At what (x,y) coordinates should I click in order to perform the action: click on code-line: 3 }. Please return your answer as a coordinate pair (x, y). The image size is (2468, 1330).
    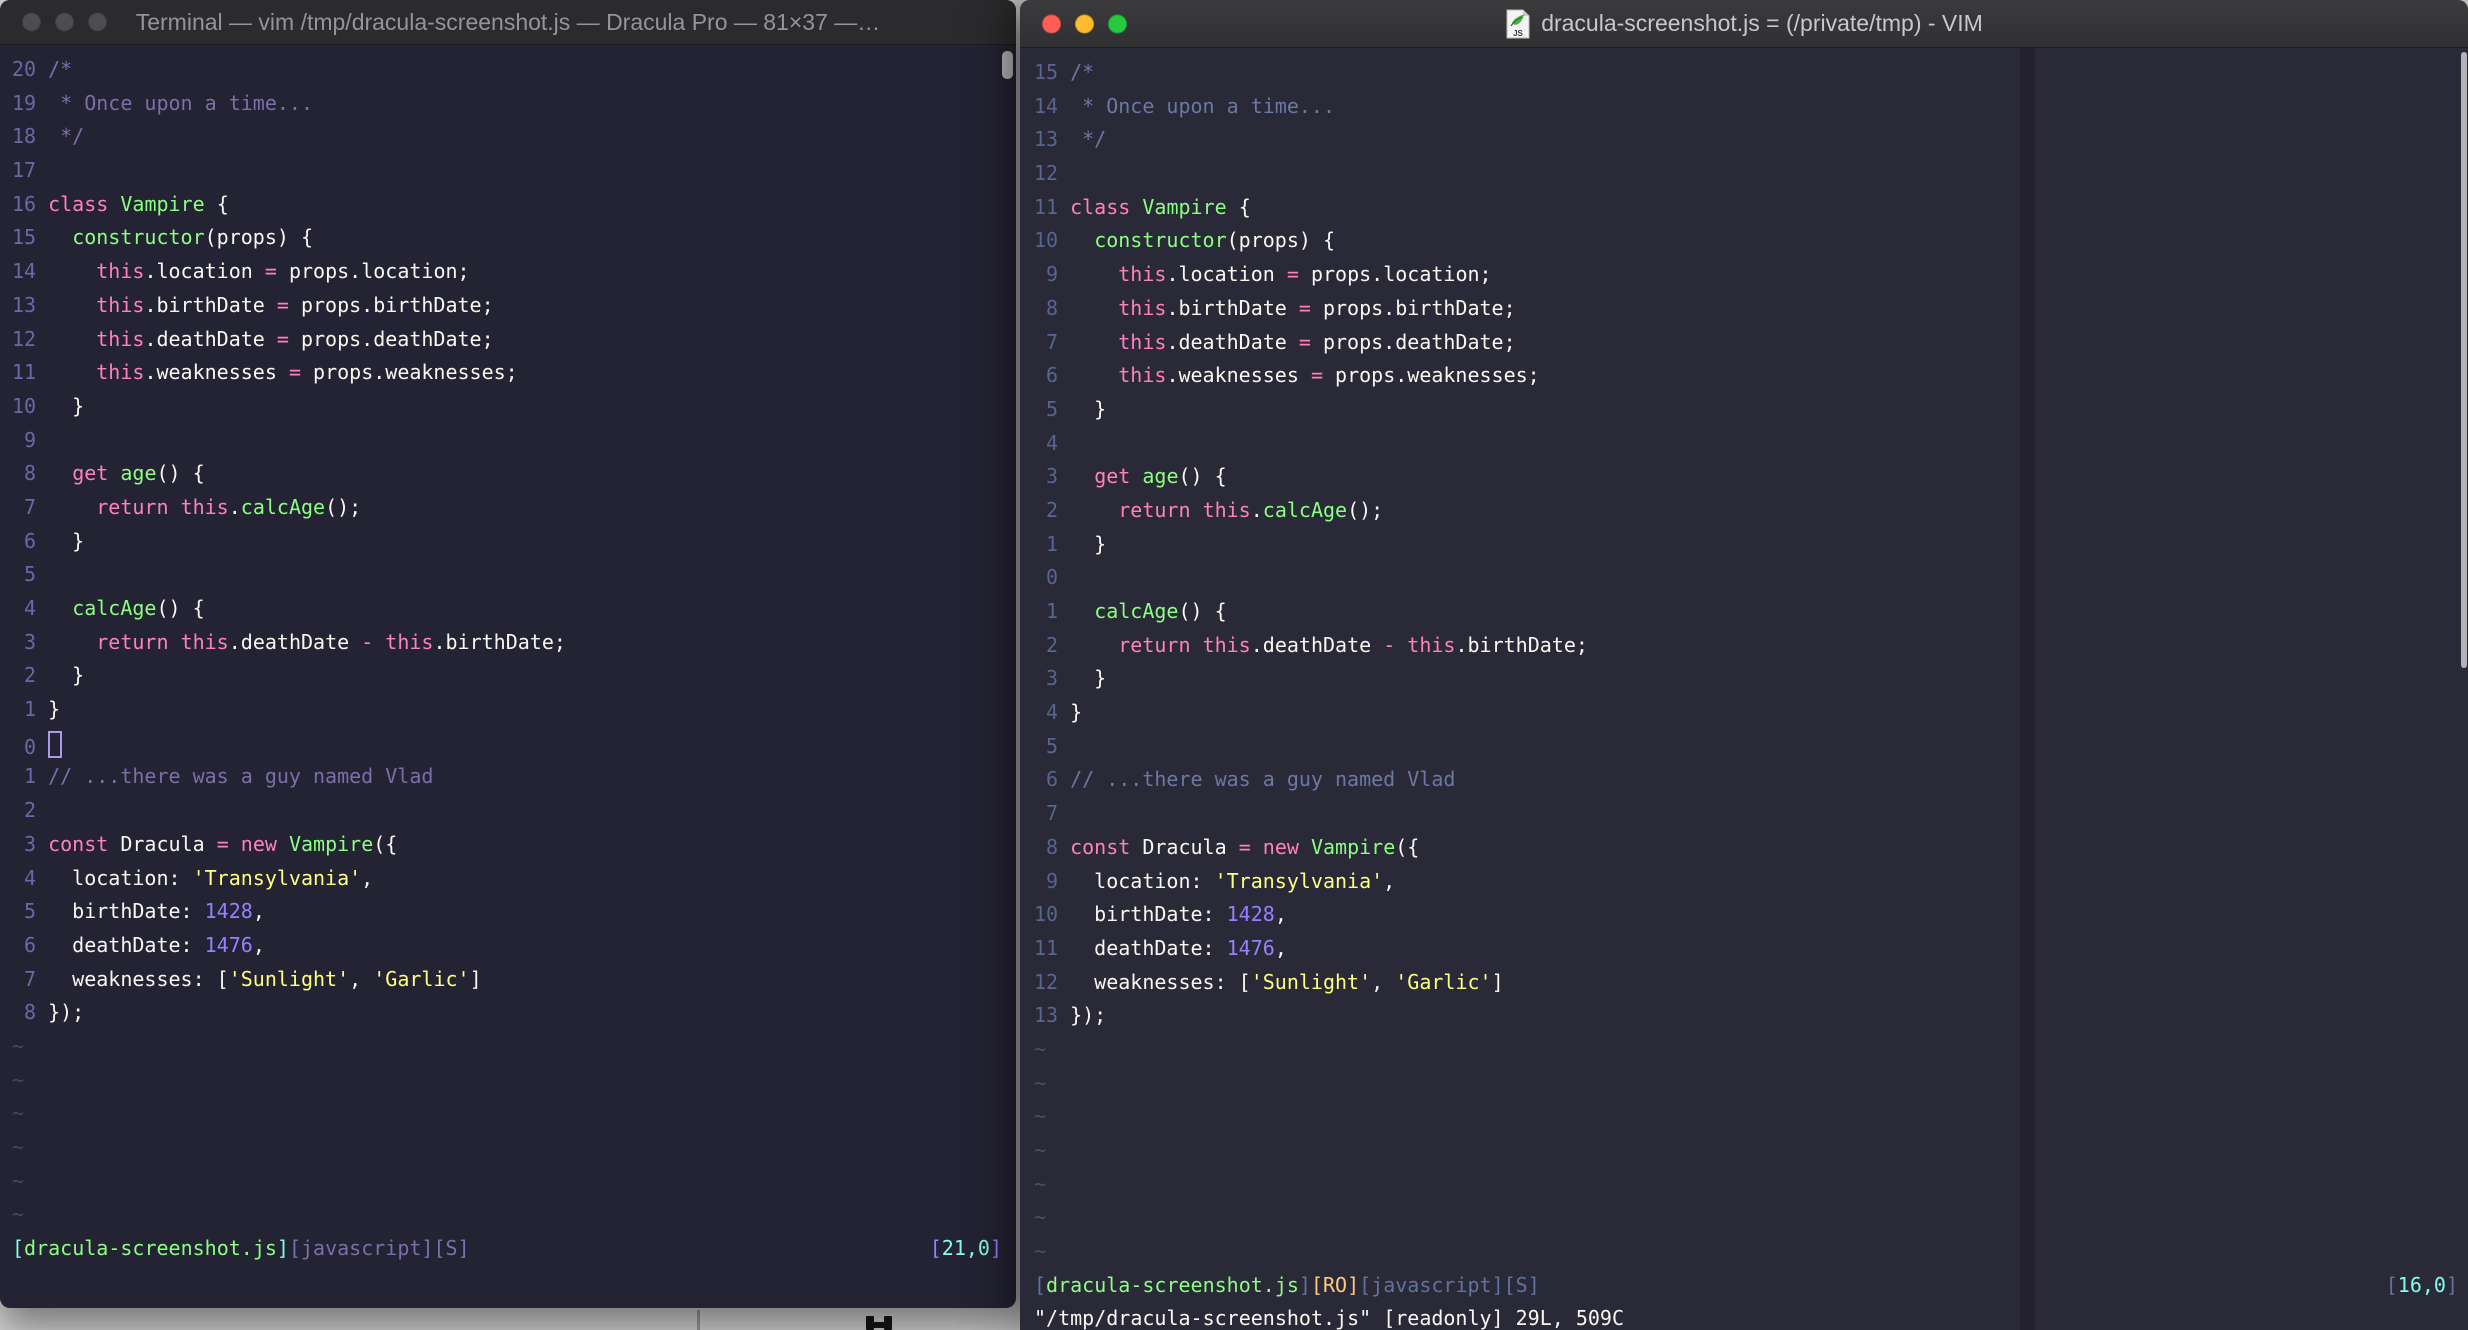
    Looking at the image, I should click on (1070, 678).